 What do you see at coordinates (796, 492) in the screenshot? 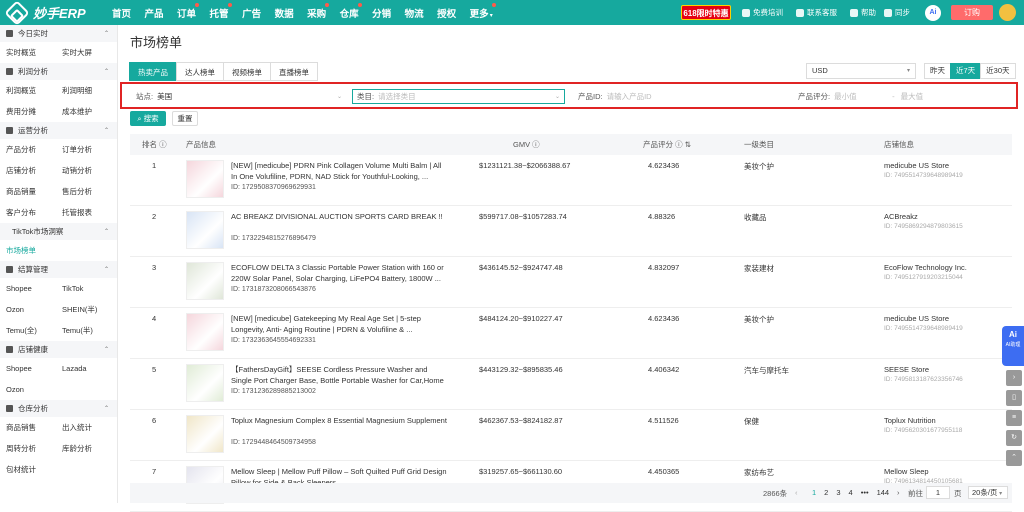
I see `prev-page-button: ‹` at bounding box center [796, 492].